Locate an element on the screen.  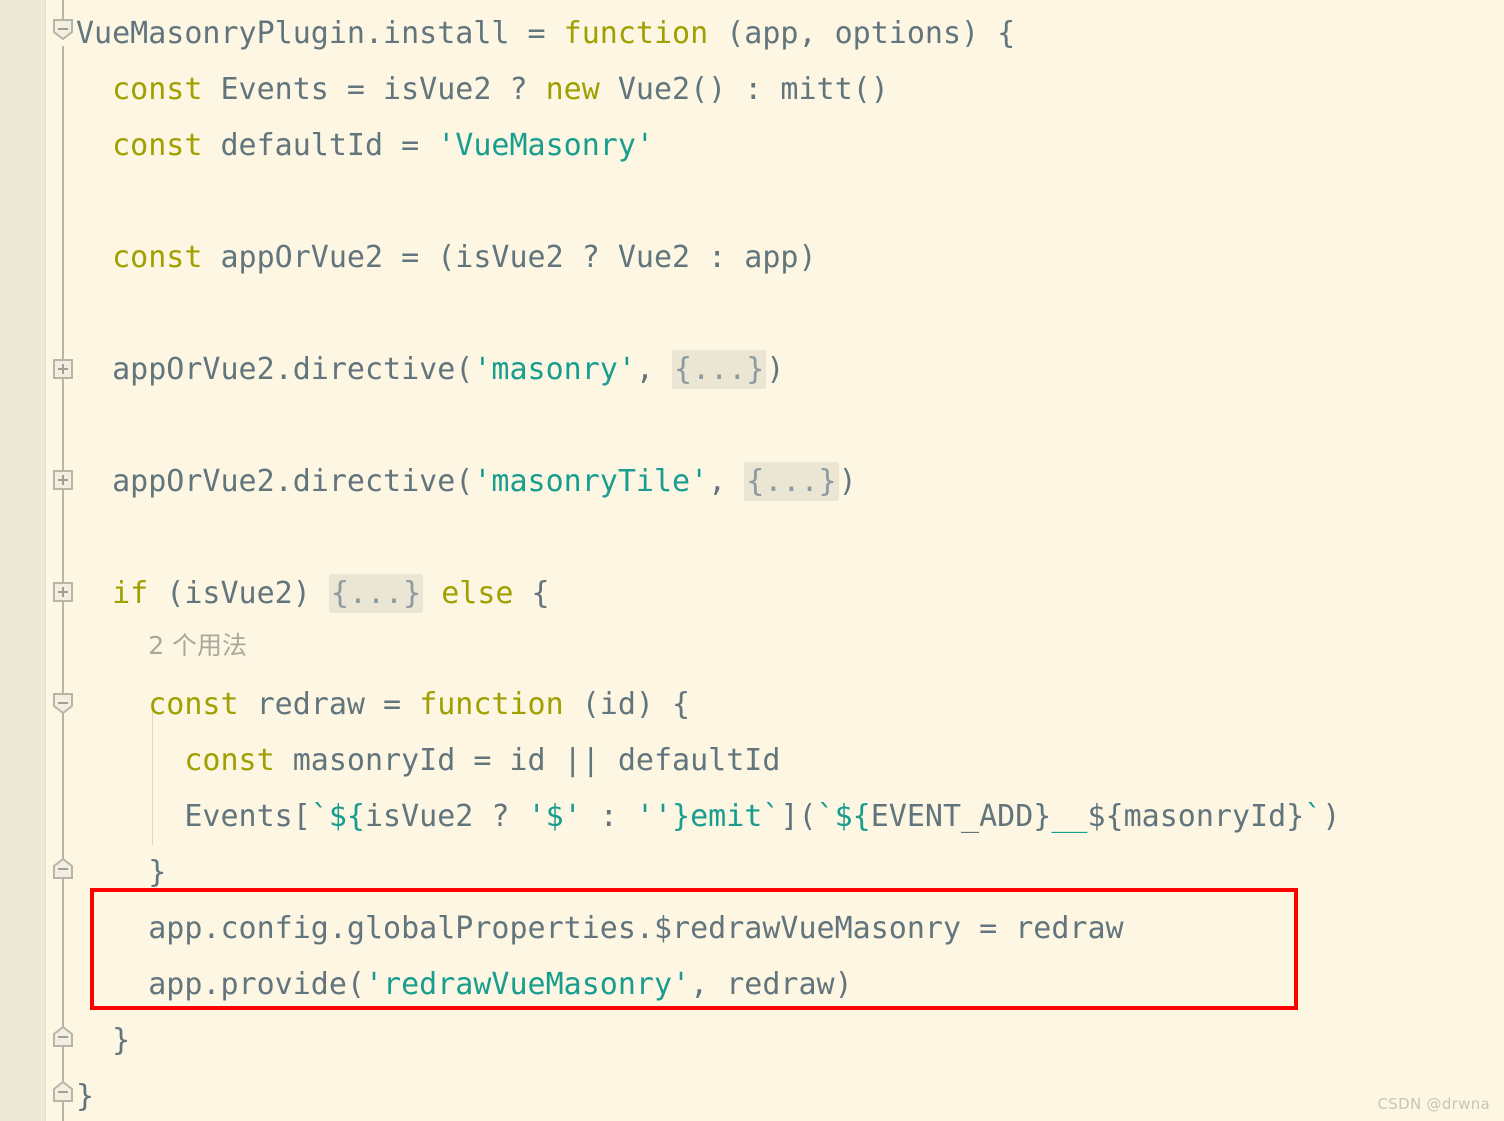
inlay-hint-line: 2 个用法 is located at coordinates (197, 645).